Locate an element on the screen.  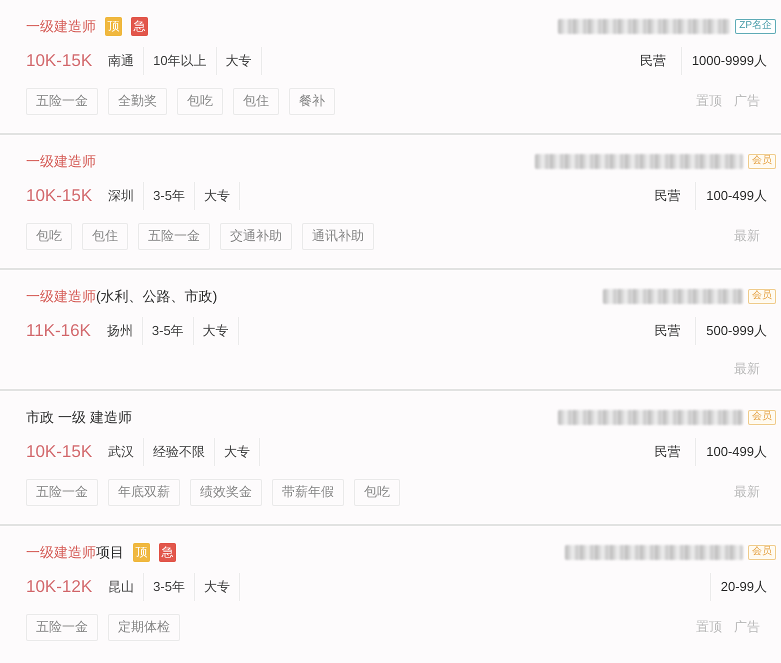
salary: 10K-12K is located at coordinates (59, 587).